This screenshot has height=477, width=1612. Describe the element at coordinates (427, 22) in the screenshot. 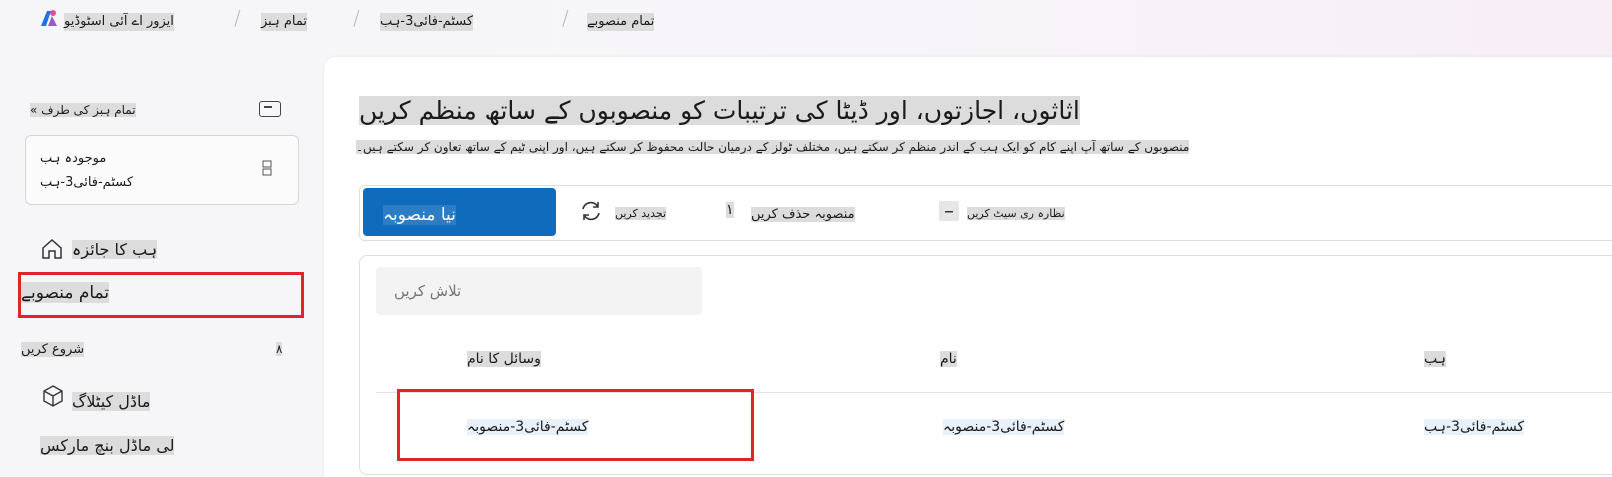

I see `breadcrumb-hub: کسٹم-فائی3-ہب` at that location.